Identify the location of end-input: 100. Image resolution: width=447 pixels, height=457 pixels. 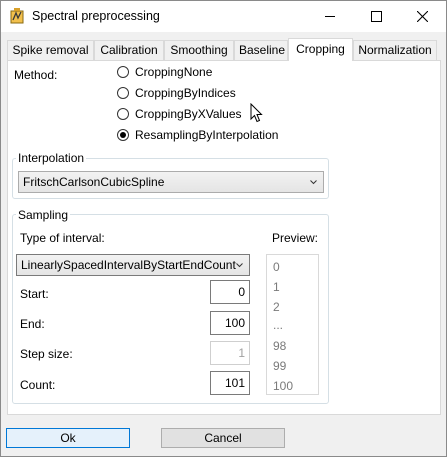
(230, 323).